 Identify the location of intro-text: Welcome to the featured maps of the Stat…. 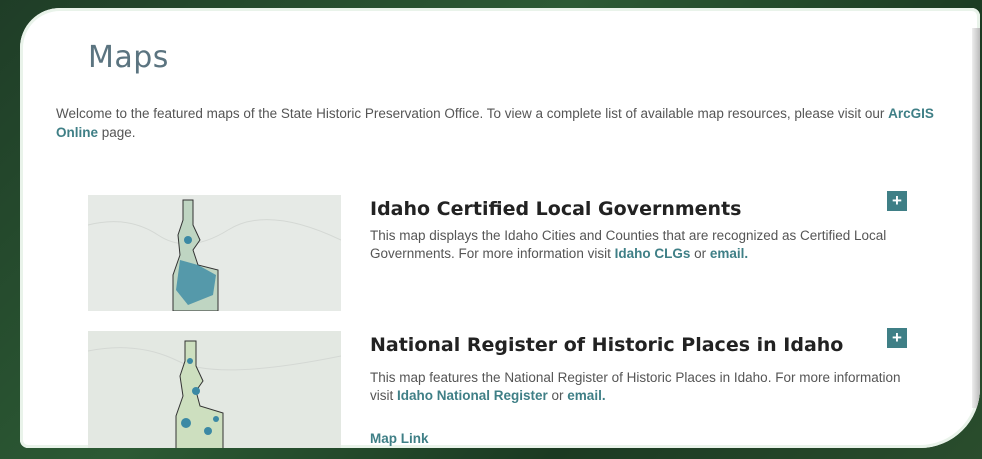
(496, 123).